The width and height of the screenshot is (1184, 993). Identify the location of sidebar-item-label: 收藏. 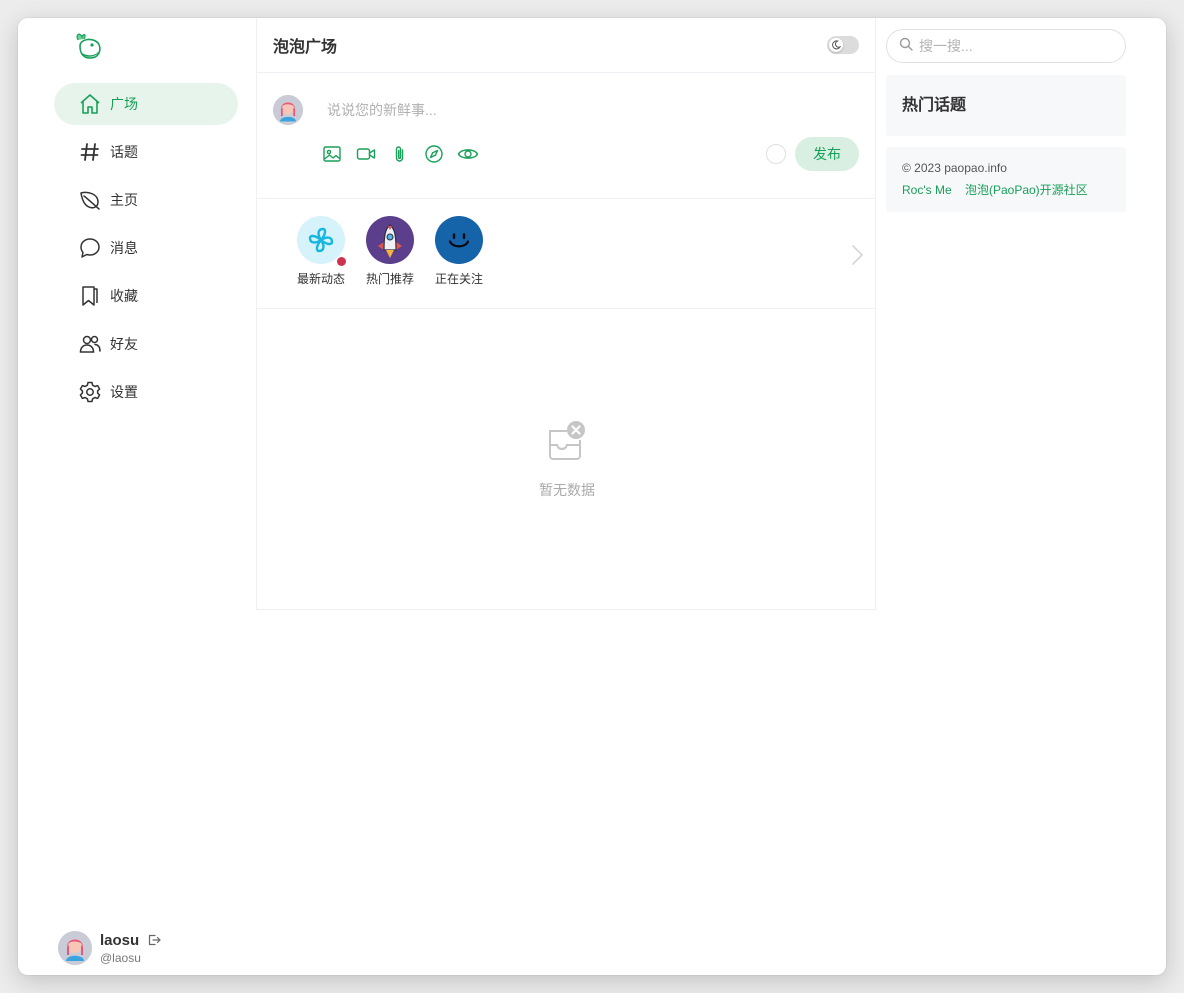
(124, 296).